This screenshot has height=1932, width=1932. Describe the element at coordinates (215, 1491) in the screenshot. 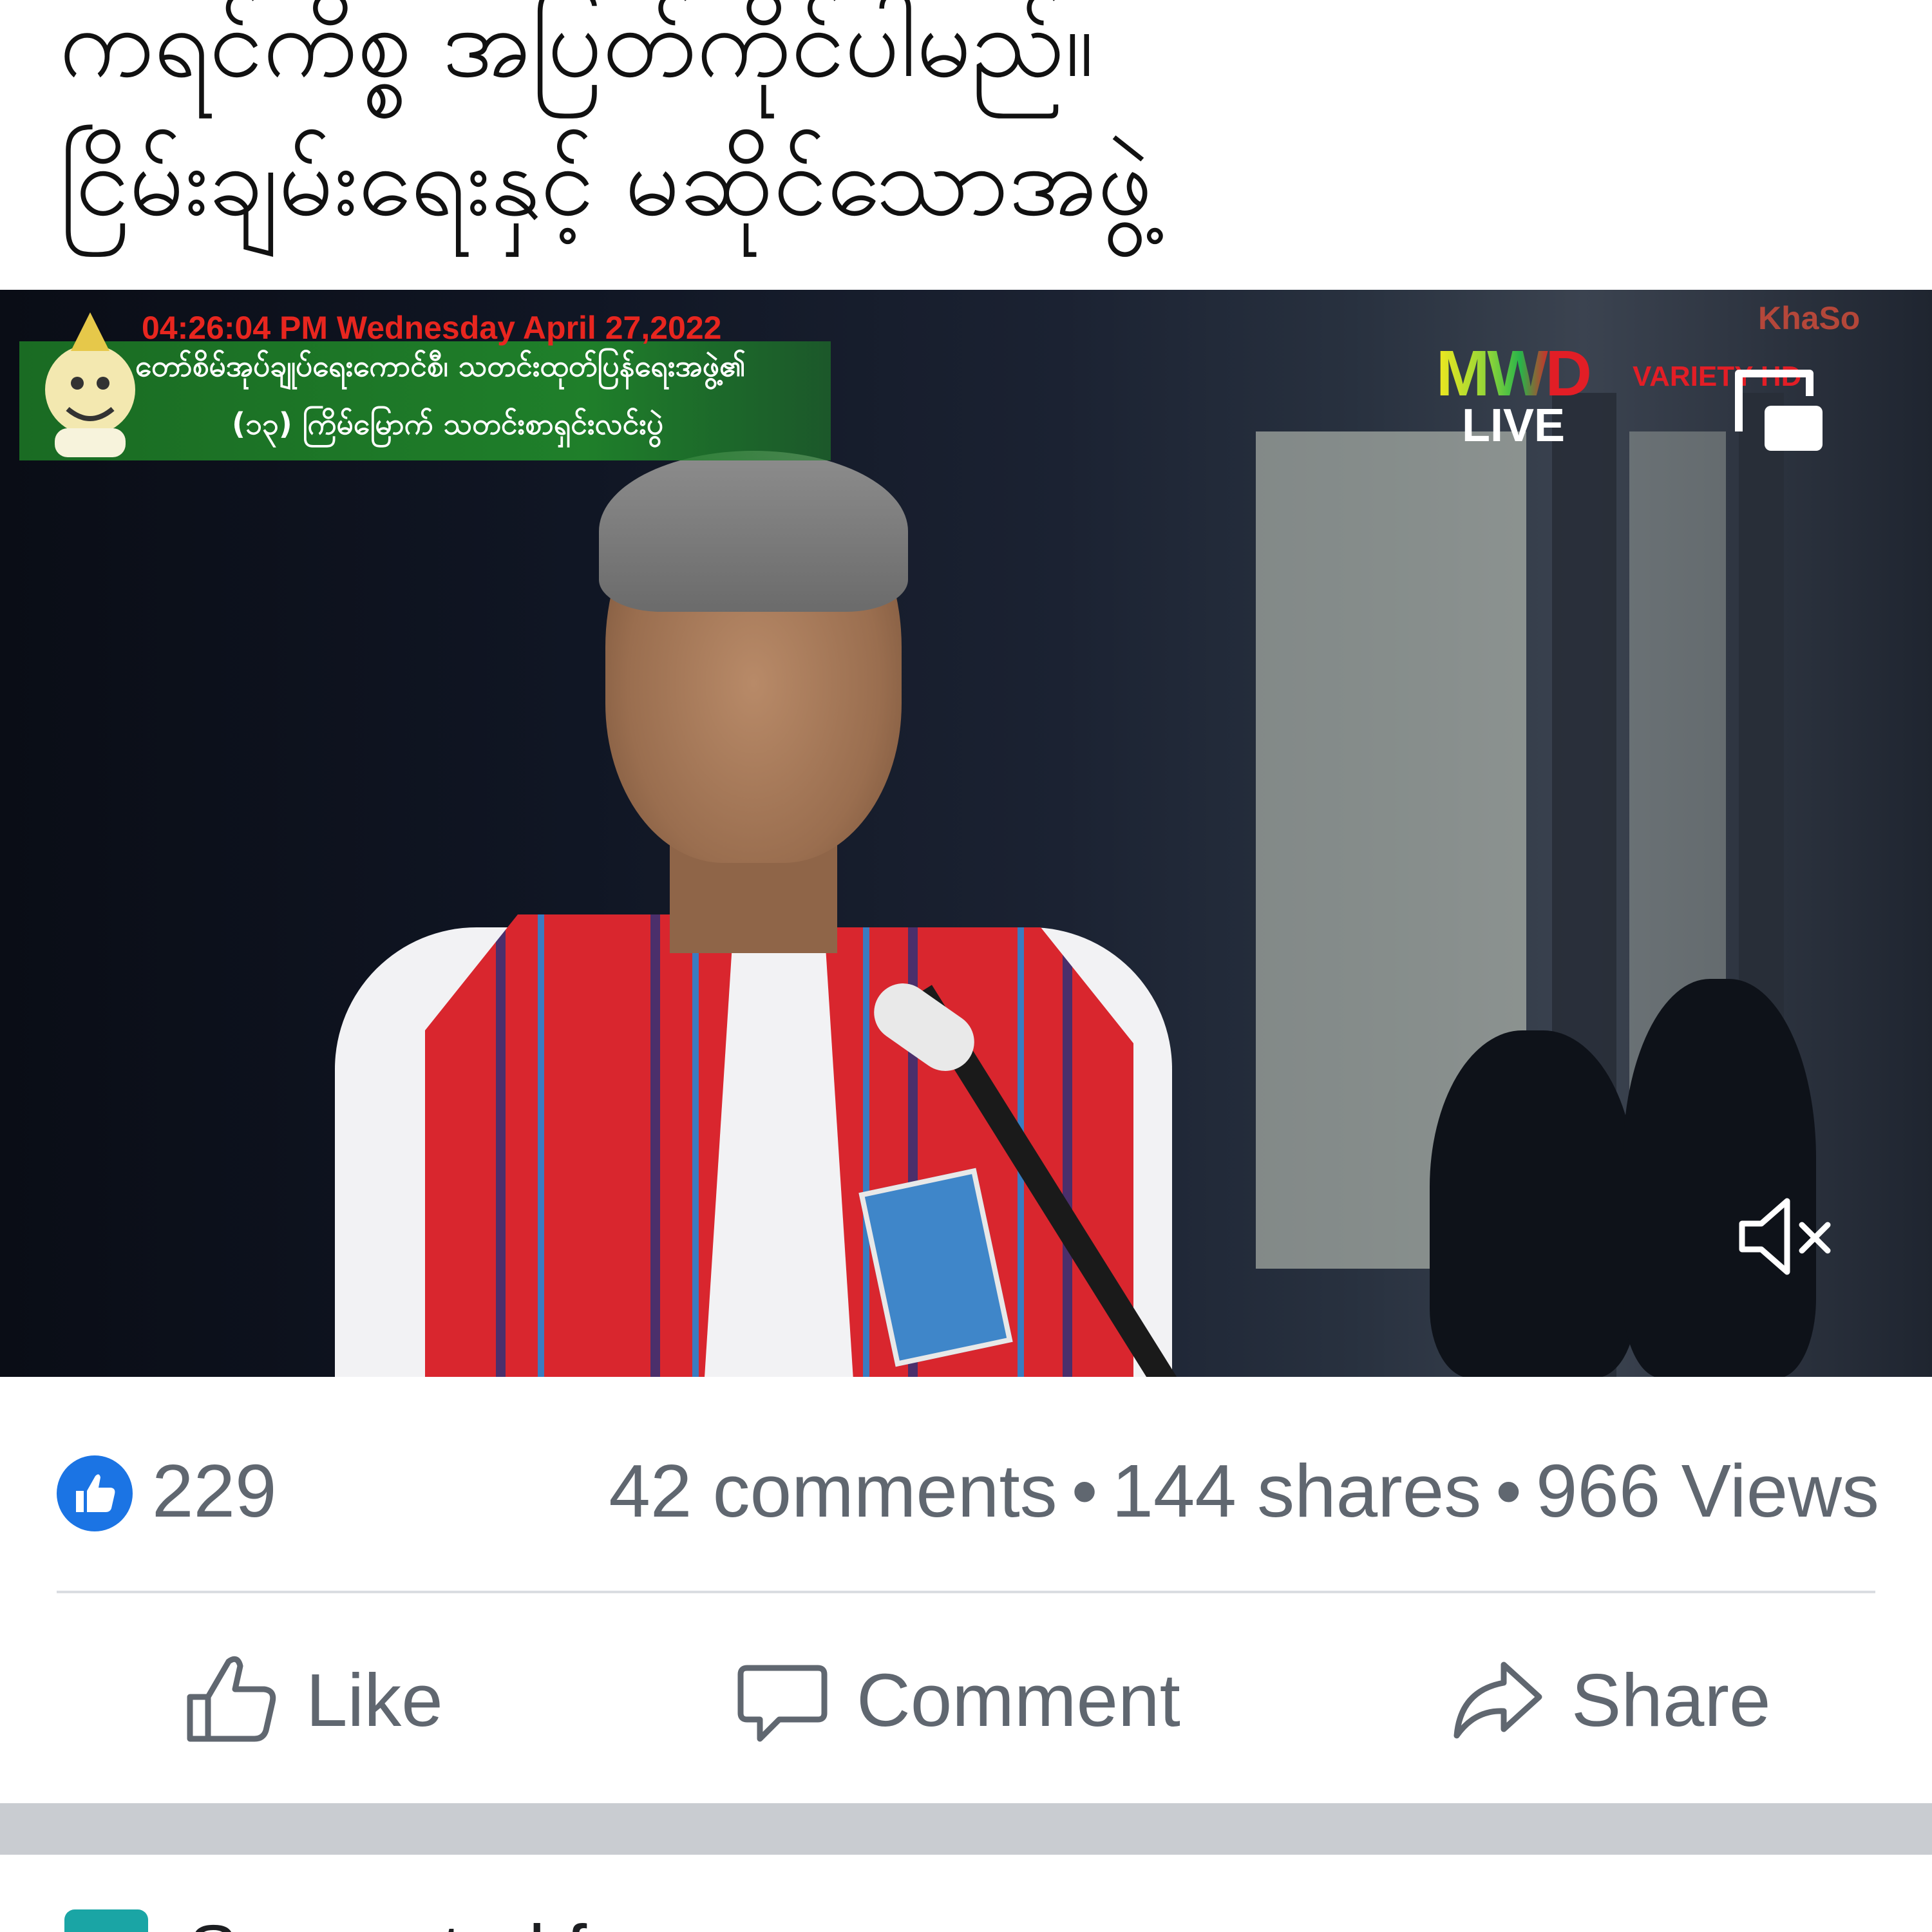

I see `like-count: 229` at that location.